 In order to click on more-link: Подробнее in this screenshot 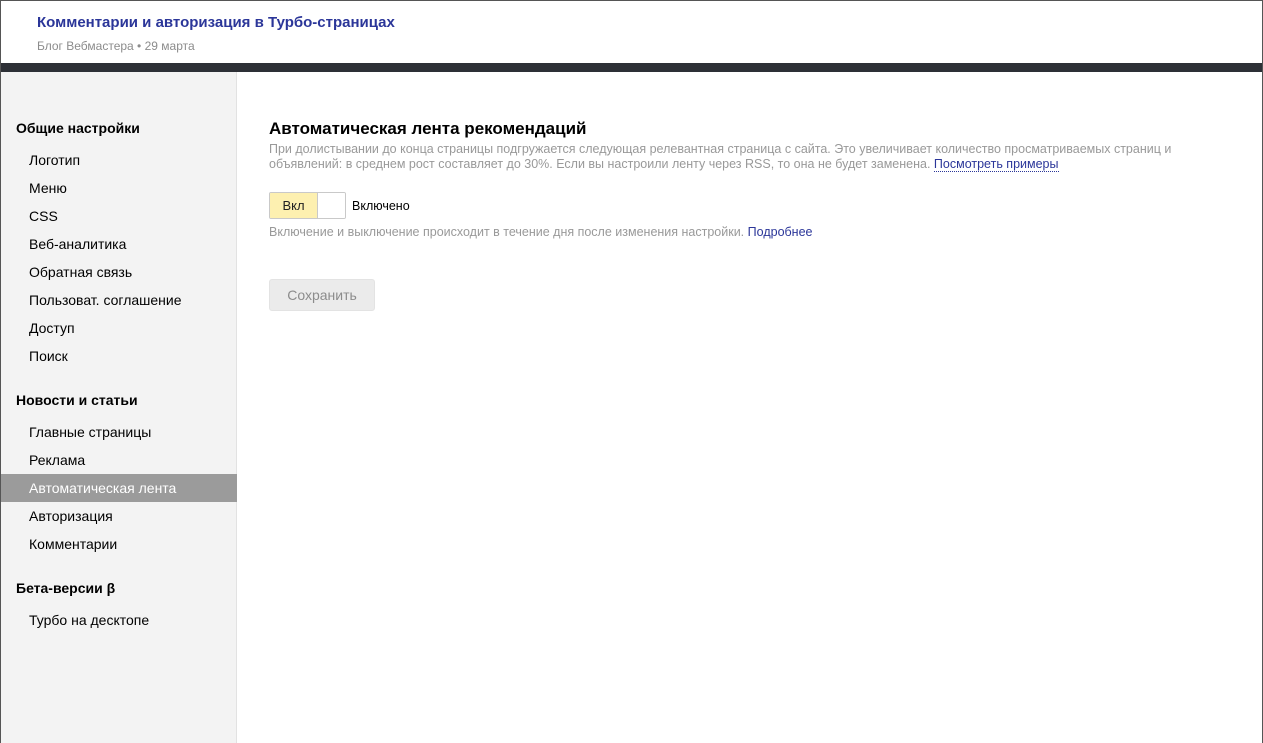, I will do `click(780, 232)`.